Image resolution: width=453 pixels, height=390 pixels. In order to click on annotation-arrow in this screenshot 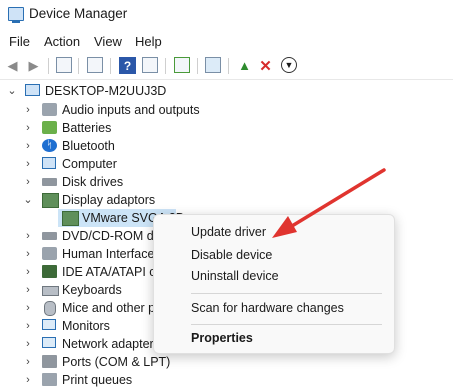, I will do `click(329, 203)`.